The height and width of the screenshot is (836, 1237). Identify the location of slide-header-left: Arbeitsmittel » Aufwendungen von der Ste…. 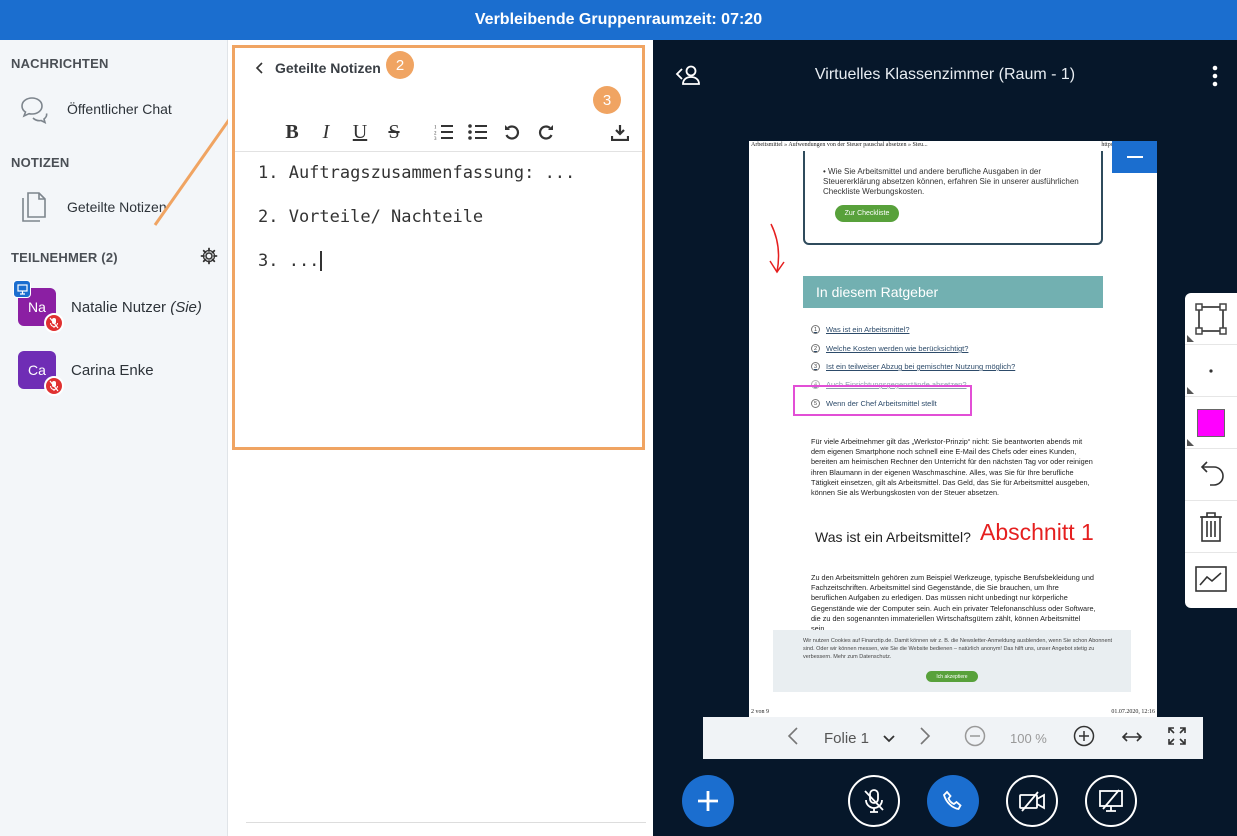
(839, 145).